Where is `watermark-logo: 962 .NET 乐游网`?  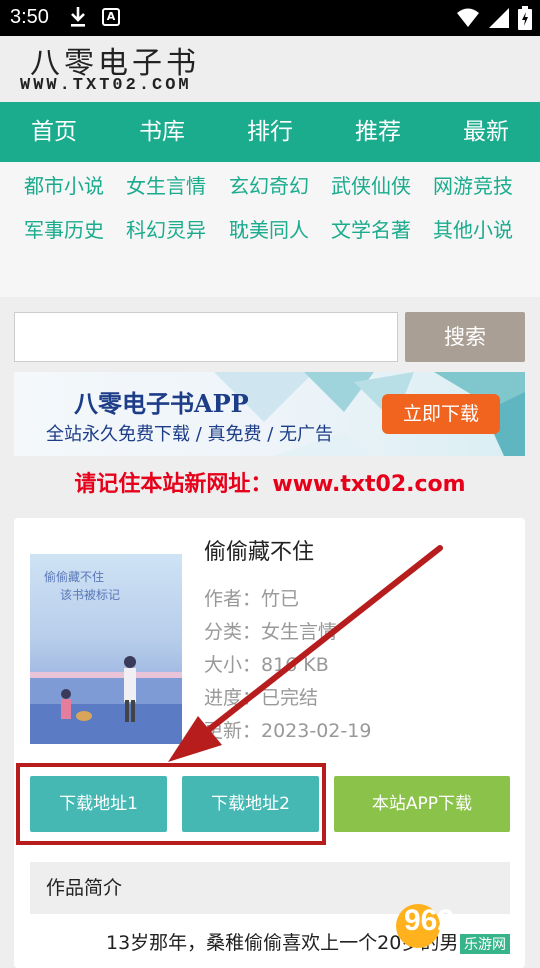 watermark-logo: 962 .NET 乐游网 is located at coordinates (466, 930).